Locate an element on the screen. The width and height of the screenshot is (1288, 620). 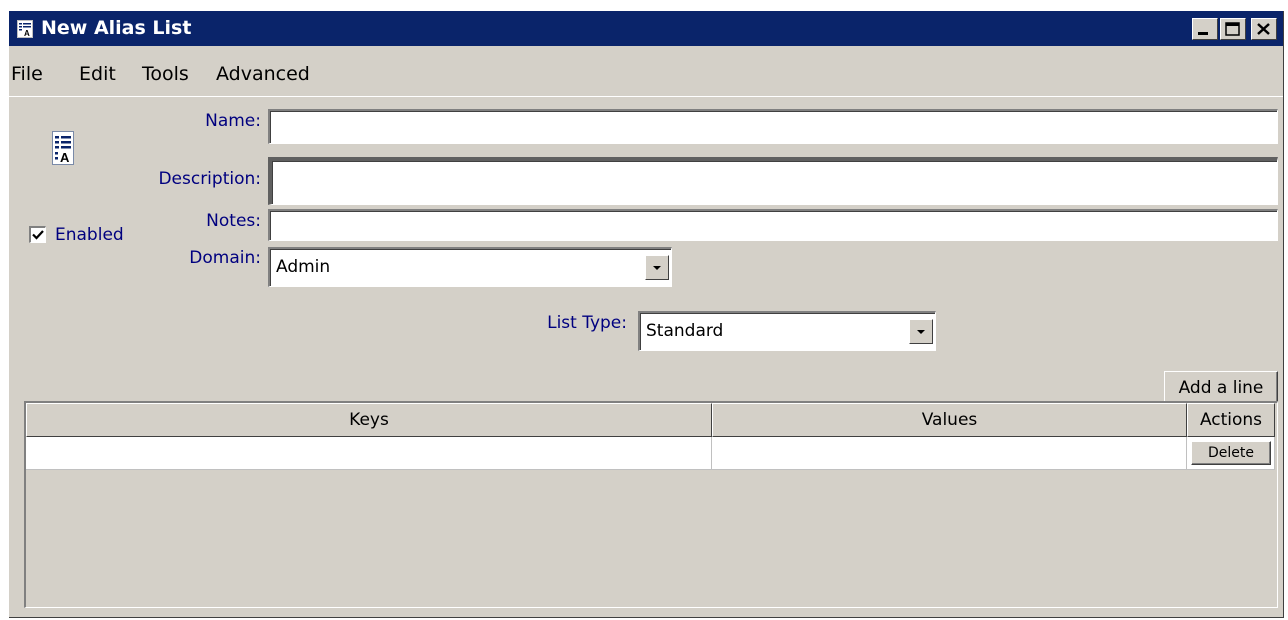
add-line-button: Add a line is located at coordinates (1221, 388).